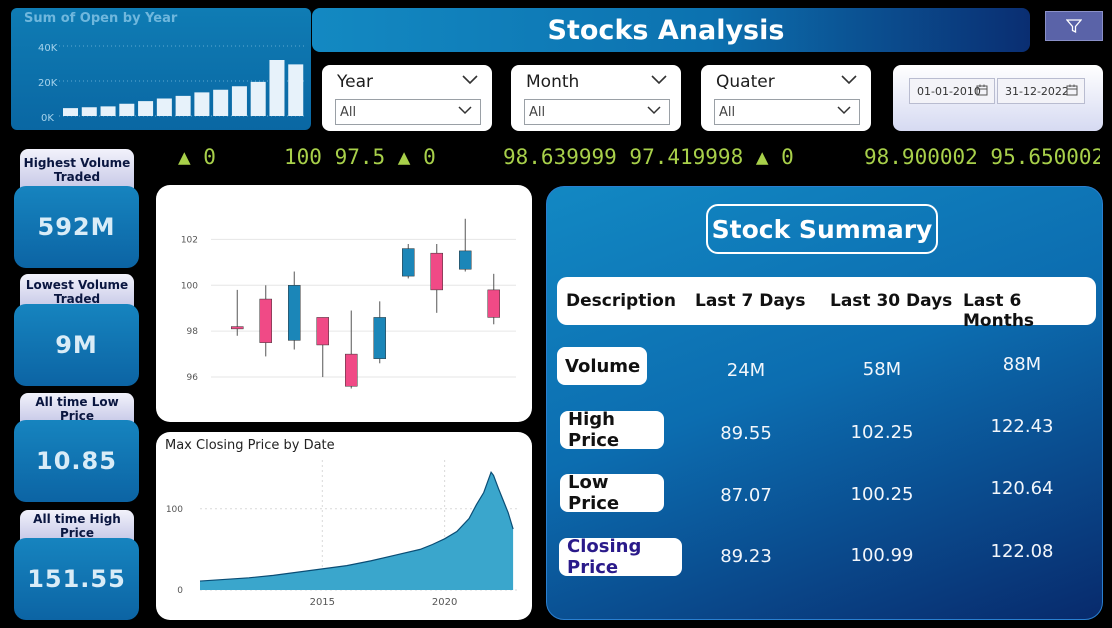 This screenshot has height=628, width=1112. I want to click on date-range-slicer: 01-01-2010 31-12-2022, so click(998, 98).